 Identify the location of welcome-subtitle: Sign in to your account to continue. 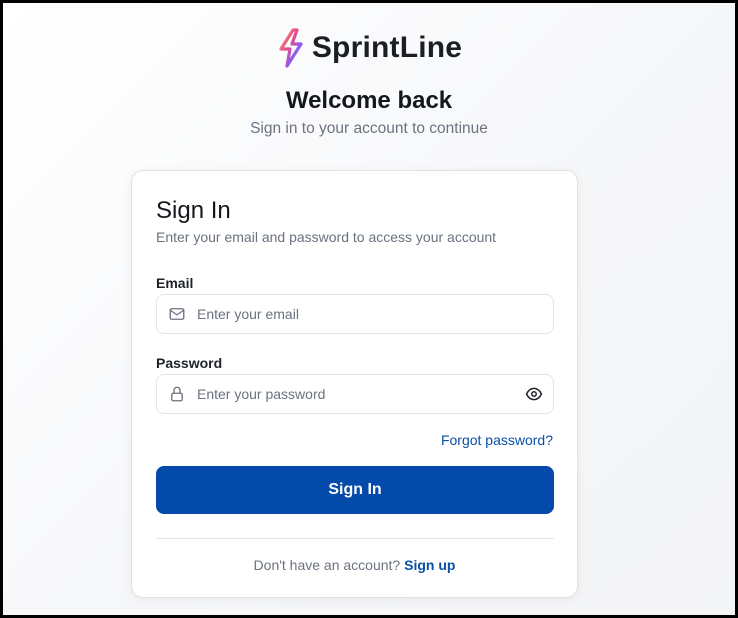
(369, 128).